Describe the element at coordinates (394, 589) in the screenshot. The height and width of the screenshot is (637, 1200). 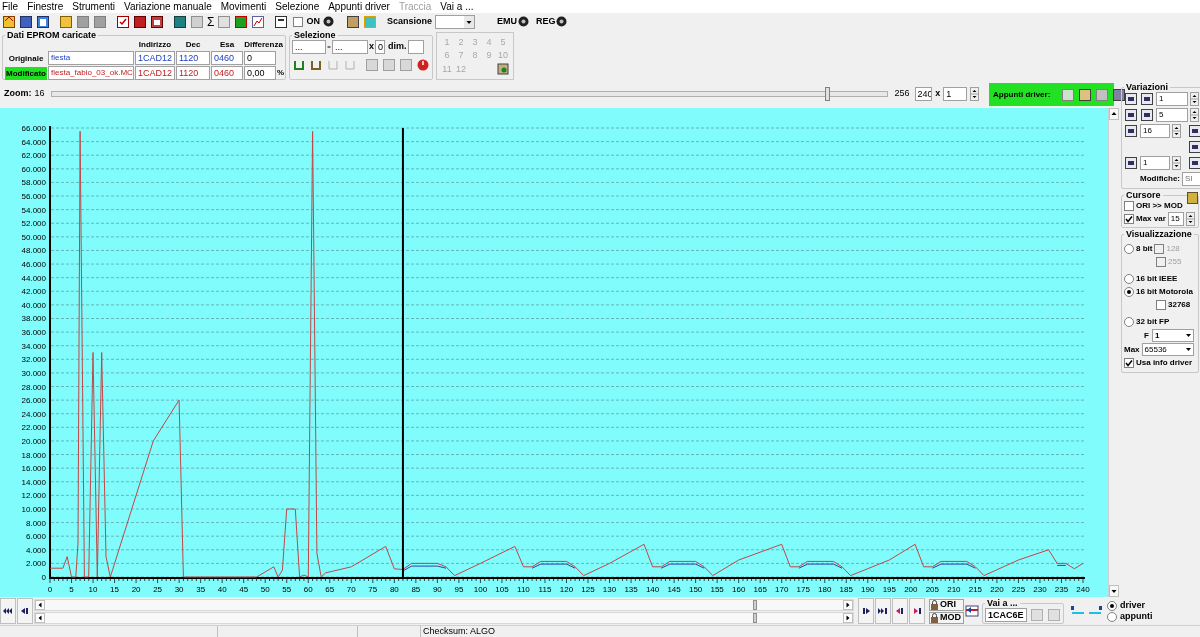
I see `tick-label: 80` at that location.